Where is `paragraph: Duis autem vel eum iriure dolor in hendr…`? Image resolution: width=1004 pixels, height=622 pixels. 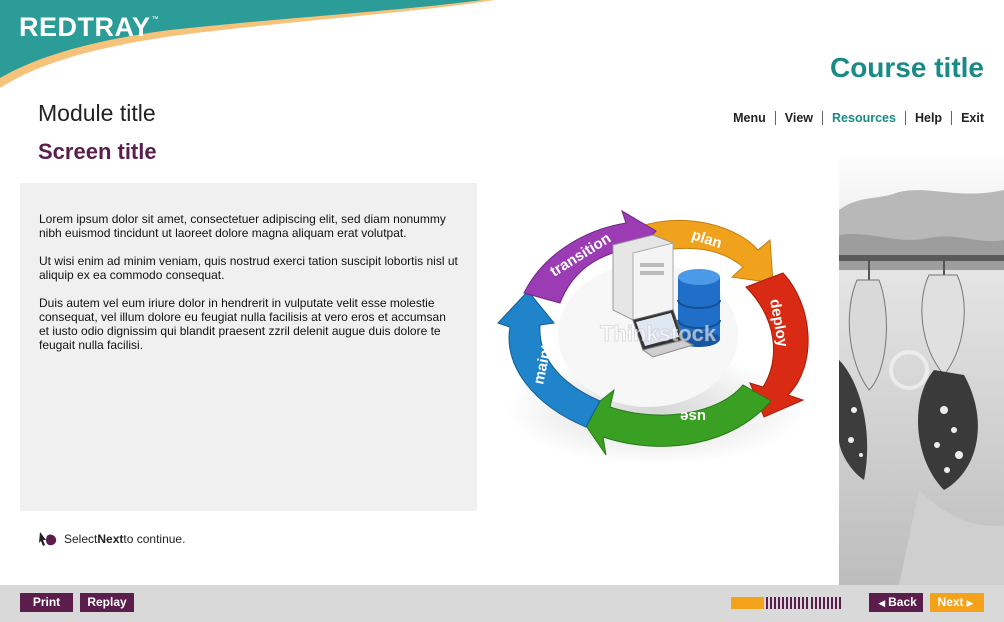 paragraph: Duis autem vel eum iriure dolor in hendr… is located at coordinates (242, 324).